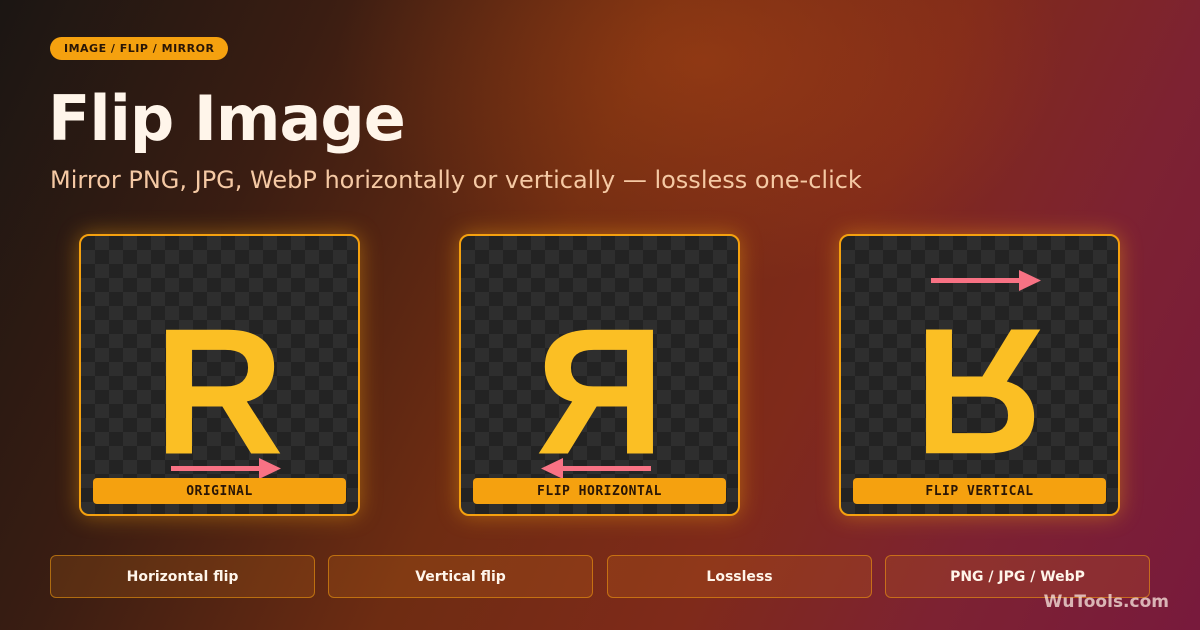 This screenshot has width=1200, height=630. Describe the element at coordinates (182, 576) in the screenshot. I see `feature-horizontal-flip: Horizontal flip` at that location.